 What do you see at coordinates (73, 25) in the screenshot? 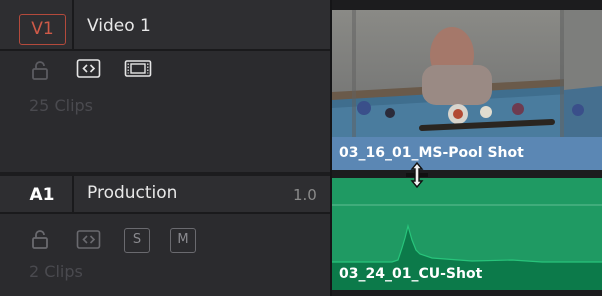
I see `video-header-divider` at bounding box center [73, 25].